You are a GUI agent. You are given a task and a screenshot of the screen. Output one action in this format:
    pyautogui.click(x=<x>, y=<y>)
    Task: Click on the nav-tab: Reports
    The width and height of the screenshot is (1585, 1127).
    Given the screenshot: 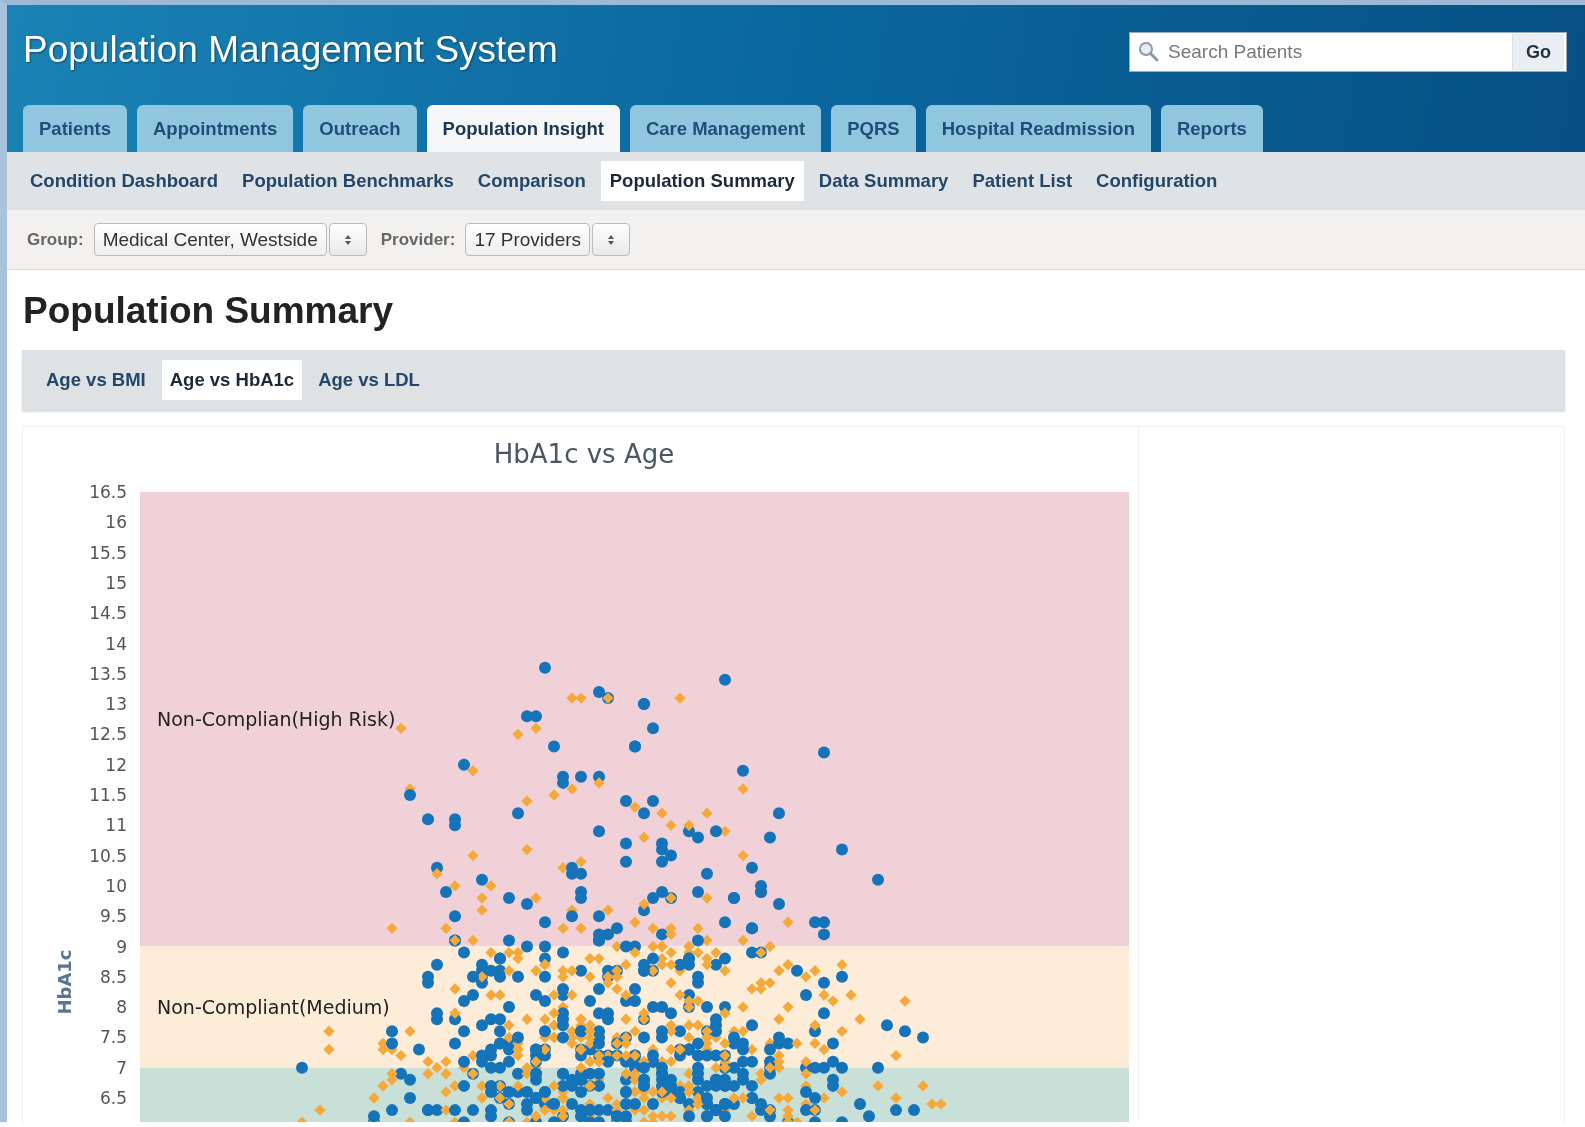 What is the action you would take?
    pyautogui.click(x=1211, y=128)
    